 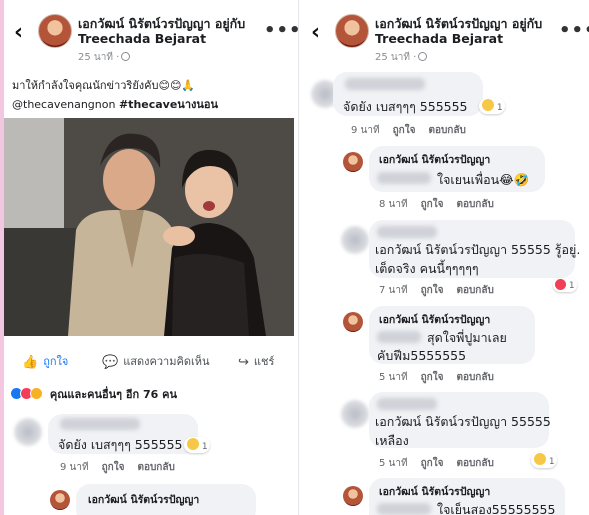 What do you see at coordinates (36, 393) in the screenshot?
I see `wow-reaction-icon` at bounding box center [36, 393].